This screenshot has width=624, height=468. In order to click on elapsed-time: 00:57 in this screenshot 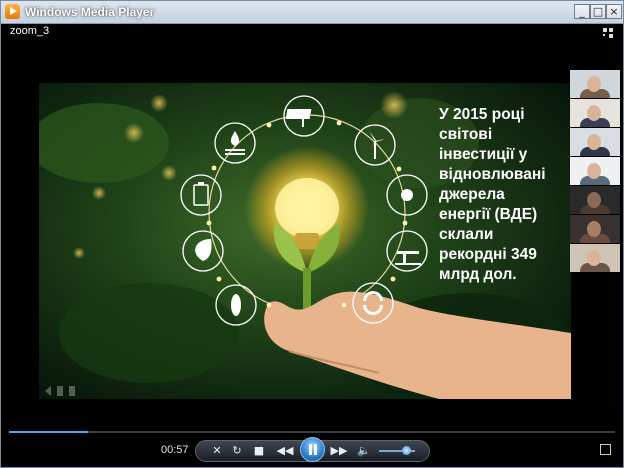, I will do `click(175, 450)`.